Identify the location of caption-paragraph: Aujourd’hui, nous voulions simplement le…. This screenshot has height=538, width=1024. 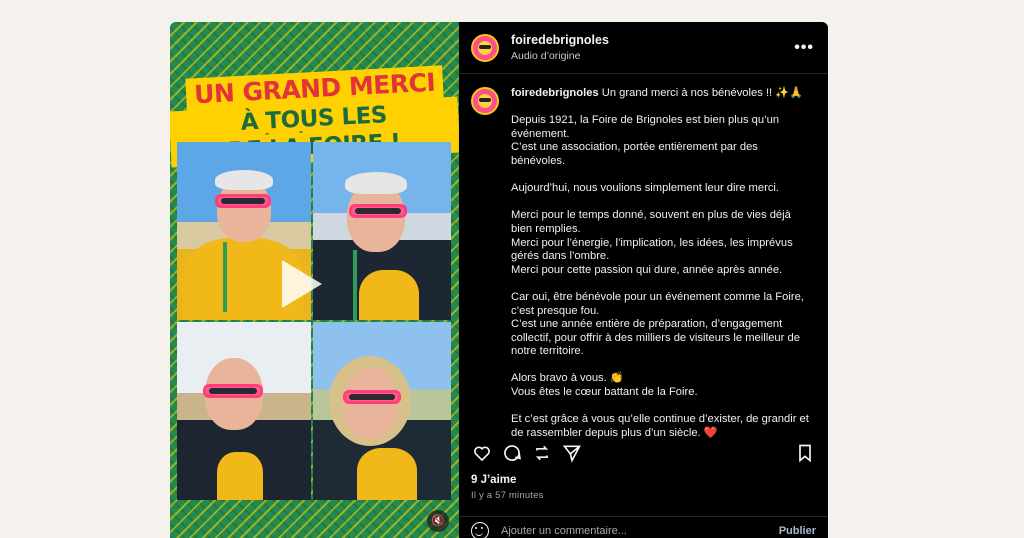
(645, 188).